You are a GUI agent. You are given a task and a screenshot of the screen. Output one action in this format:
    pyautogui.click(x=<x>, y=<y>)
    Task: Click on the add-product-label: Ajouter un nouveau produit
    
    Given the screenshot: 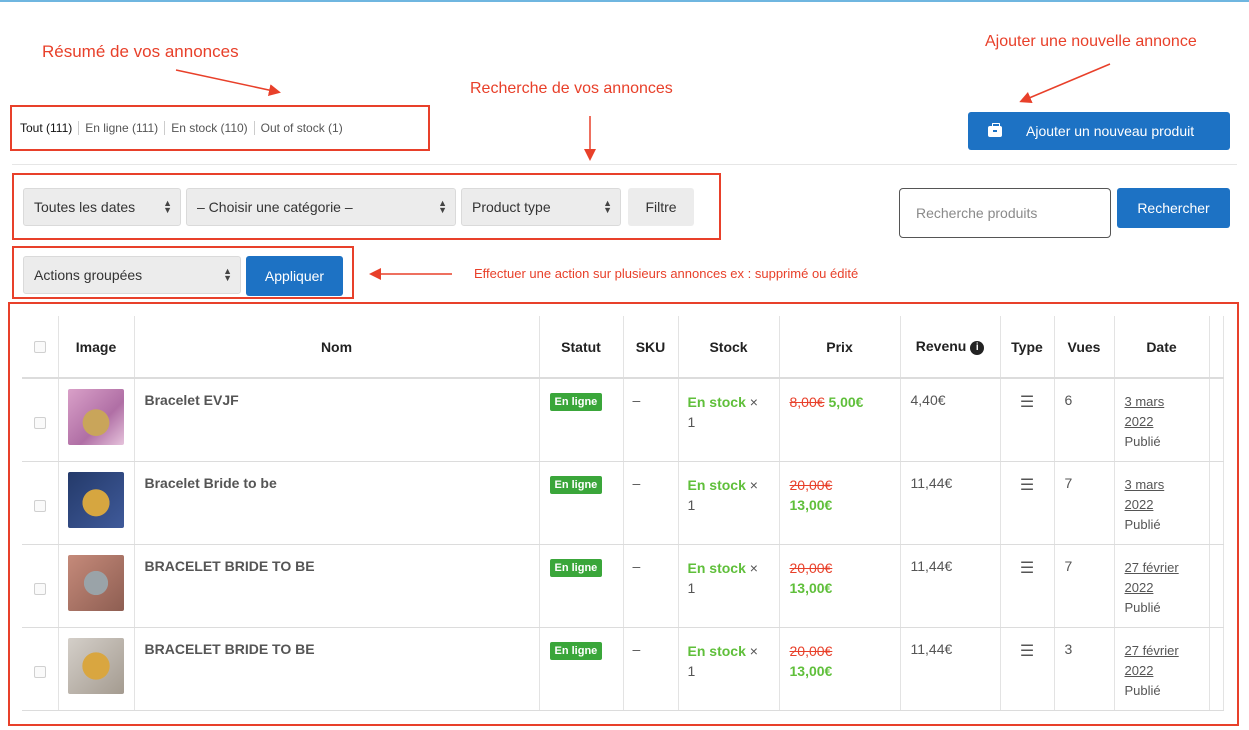 What is the action you would take?
    pyautogui.click(x=1110, y=131)
    